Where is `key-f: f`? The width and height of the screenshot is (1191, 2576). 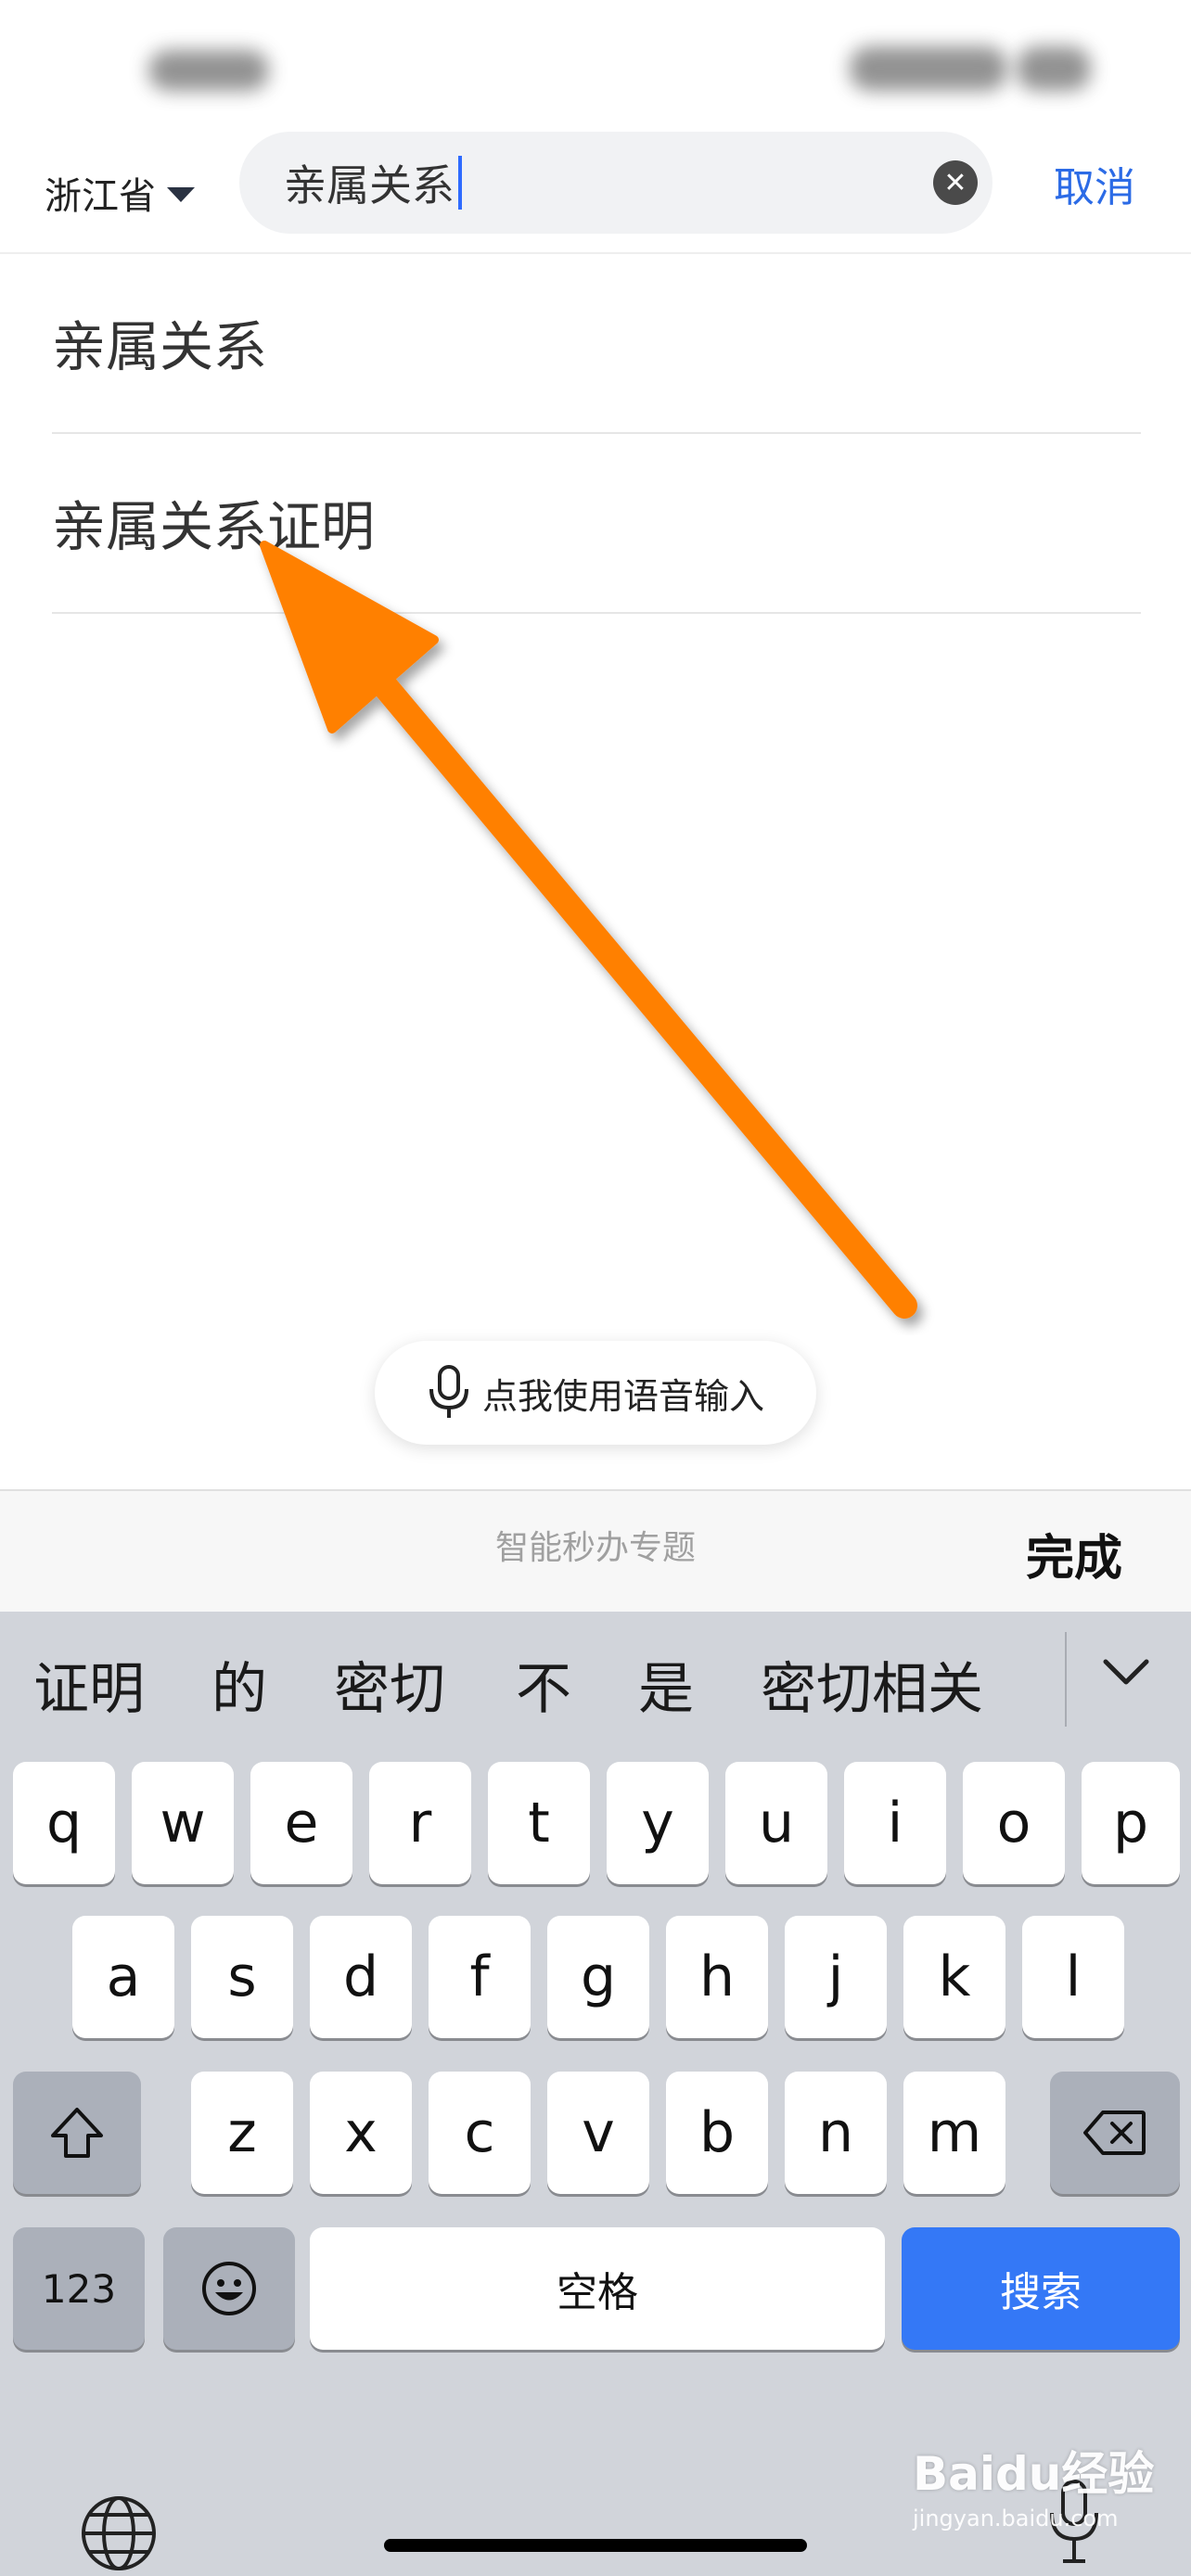
key-f: f is located at coordinates (480, 1977).